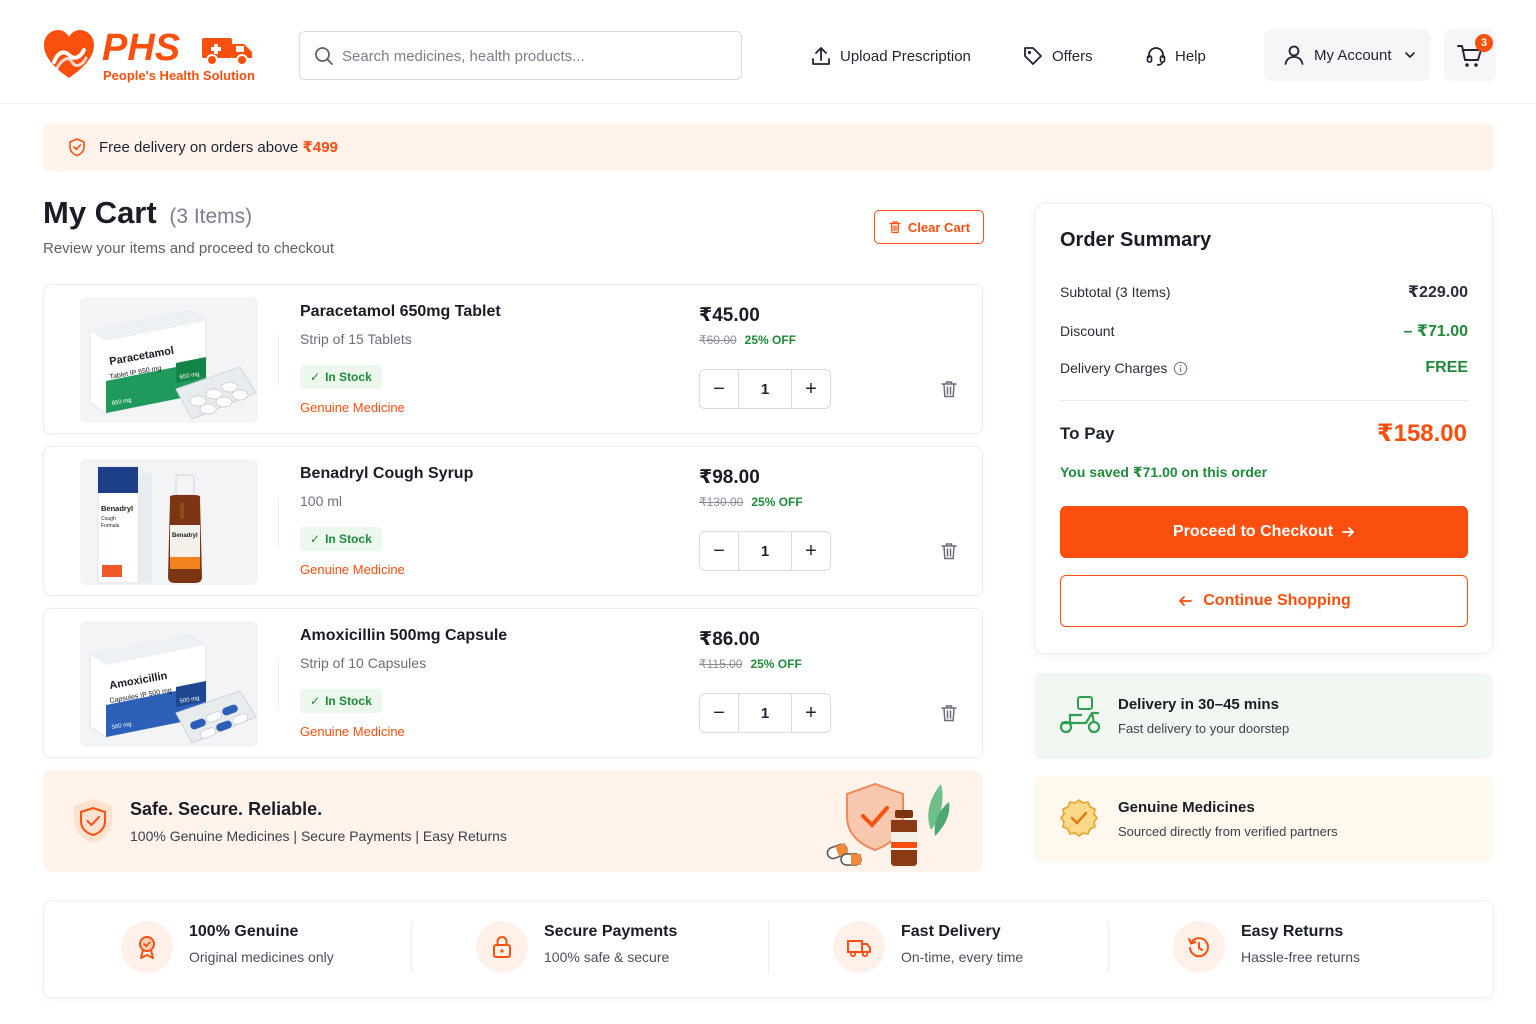 This screenshot has width=1536, height=1024. What do you see at coordinates (1072, 56) in the screenshot?
I see `offers-label: Offers` at bounding box center [1072, 56].